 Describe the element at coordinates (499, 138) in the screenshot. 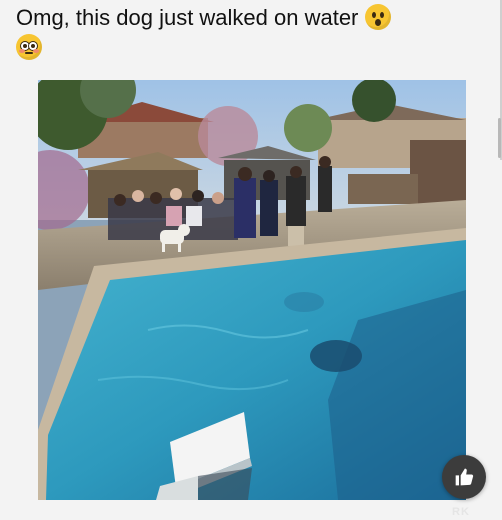

I see `scrollbar-thumb` at that location.